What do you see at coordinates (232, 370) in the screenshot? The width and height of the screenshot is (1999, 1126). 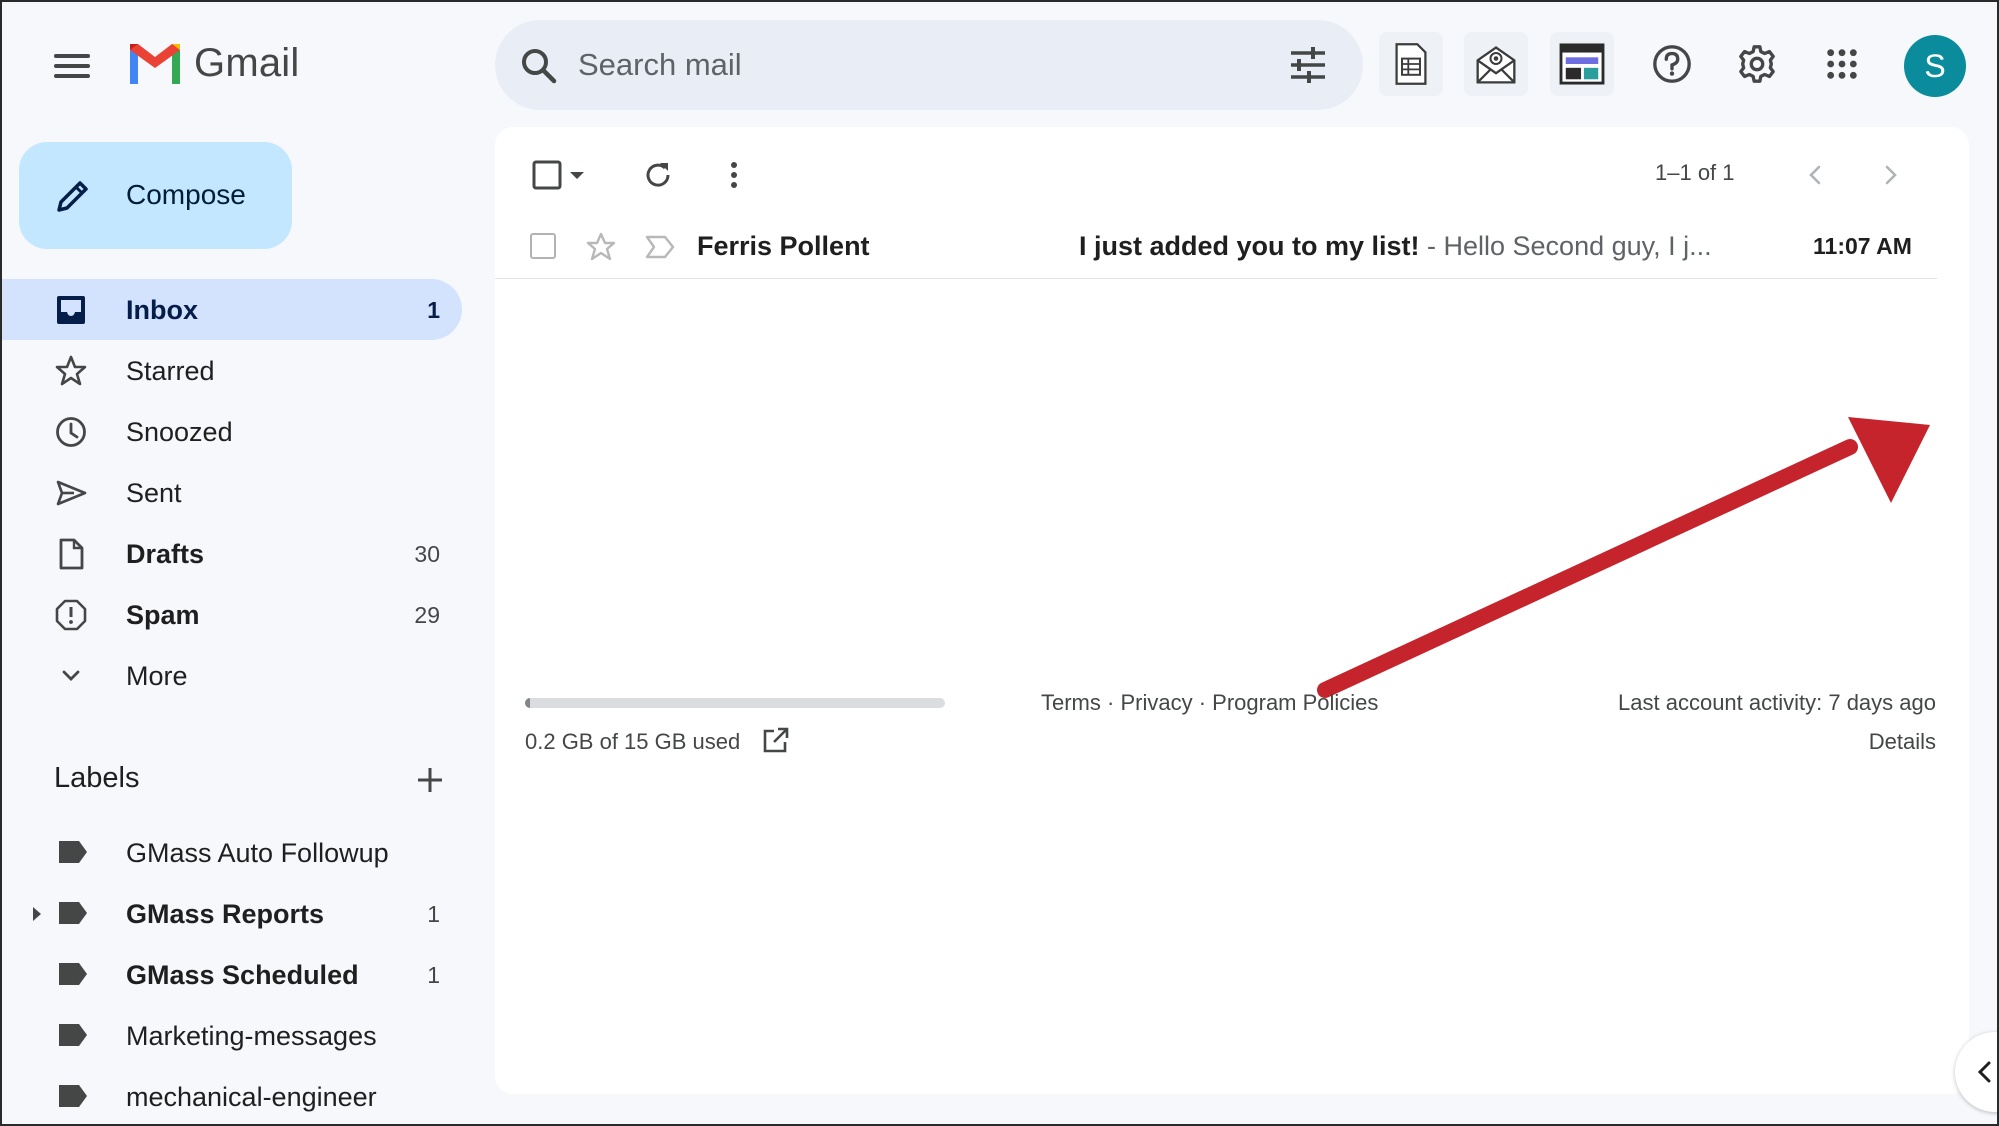 I see `sidebar-item-starred: Starred` at bounding box center [232, 370].